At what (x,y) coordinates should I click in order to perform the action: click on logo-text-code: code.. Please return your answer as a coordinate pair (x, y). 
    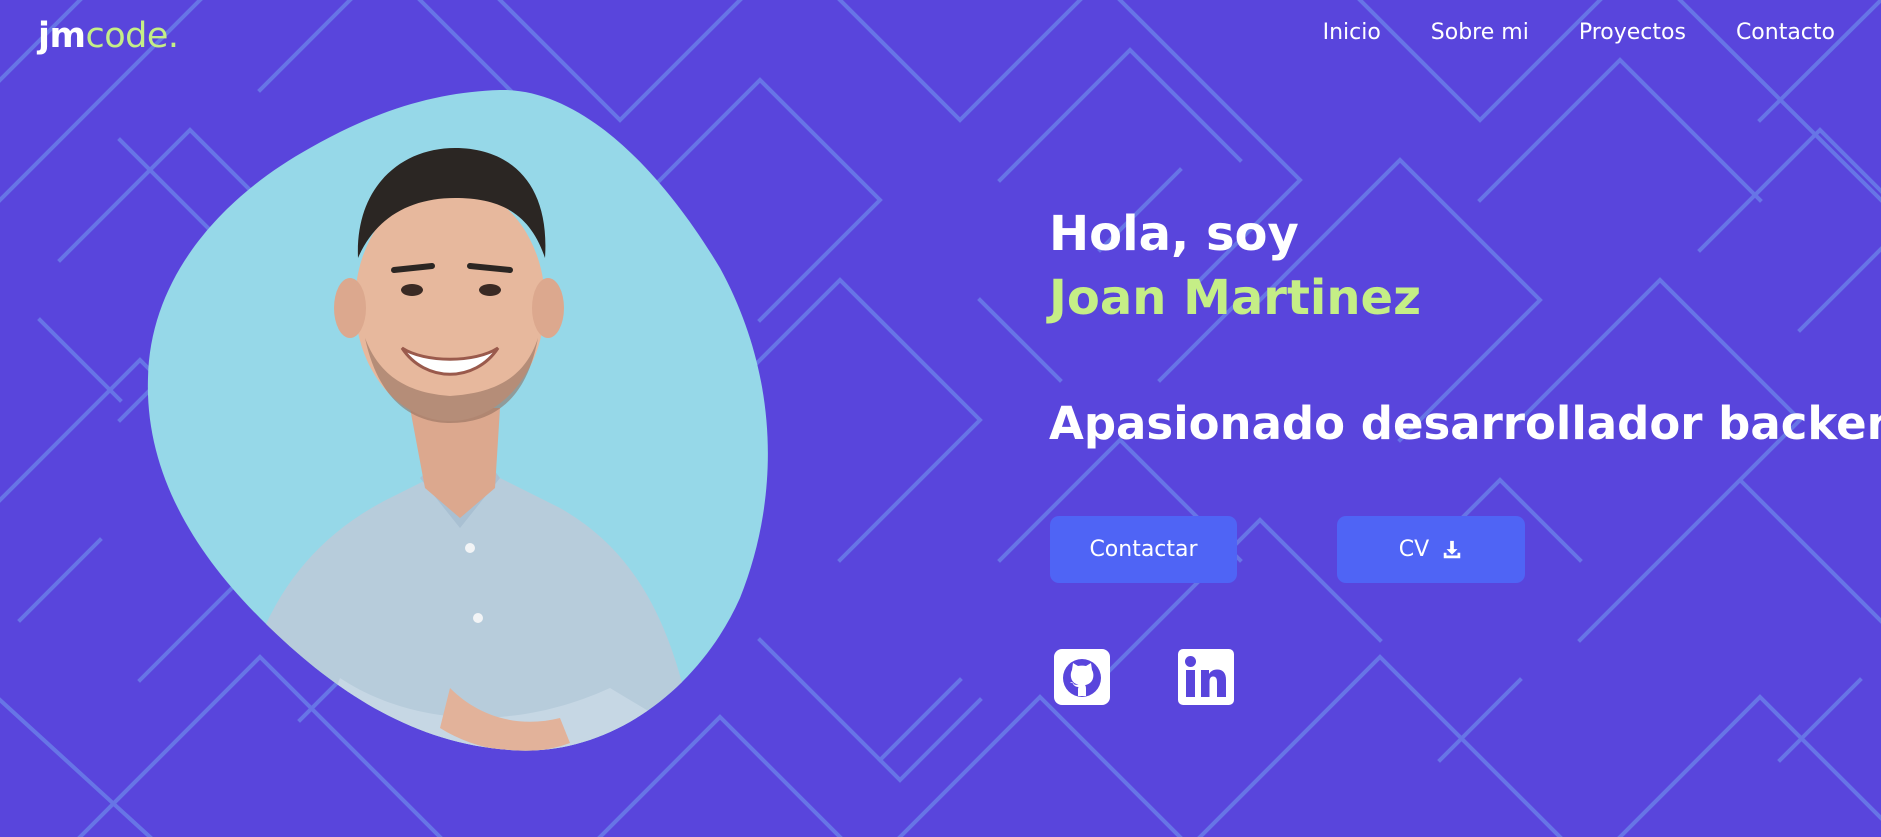
    Looking at the image, I should click on (132, 36).